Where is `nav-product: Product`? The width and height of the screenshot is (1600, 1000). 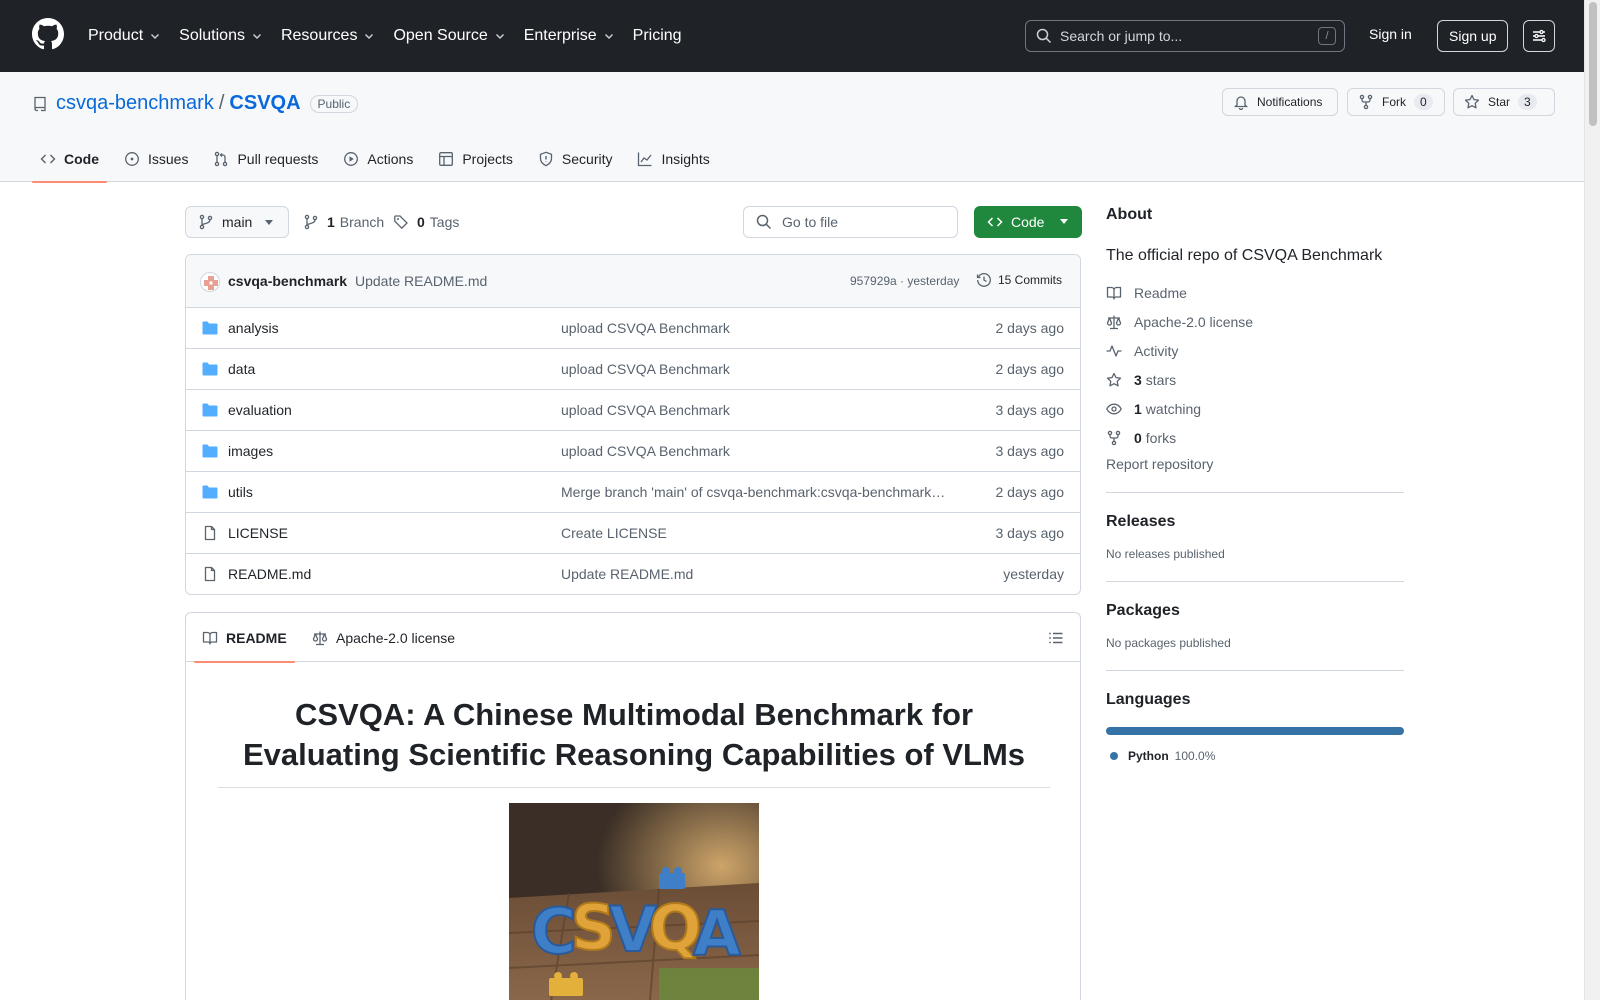 nav-product: Product is located at coordinates (124, 36).